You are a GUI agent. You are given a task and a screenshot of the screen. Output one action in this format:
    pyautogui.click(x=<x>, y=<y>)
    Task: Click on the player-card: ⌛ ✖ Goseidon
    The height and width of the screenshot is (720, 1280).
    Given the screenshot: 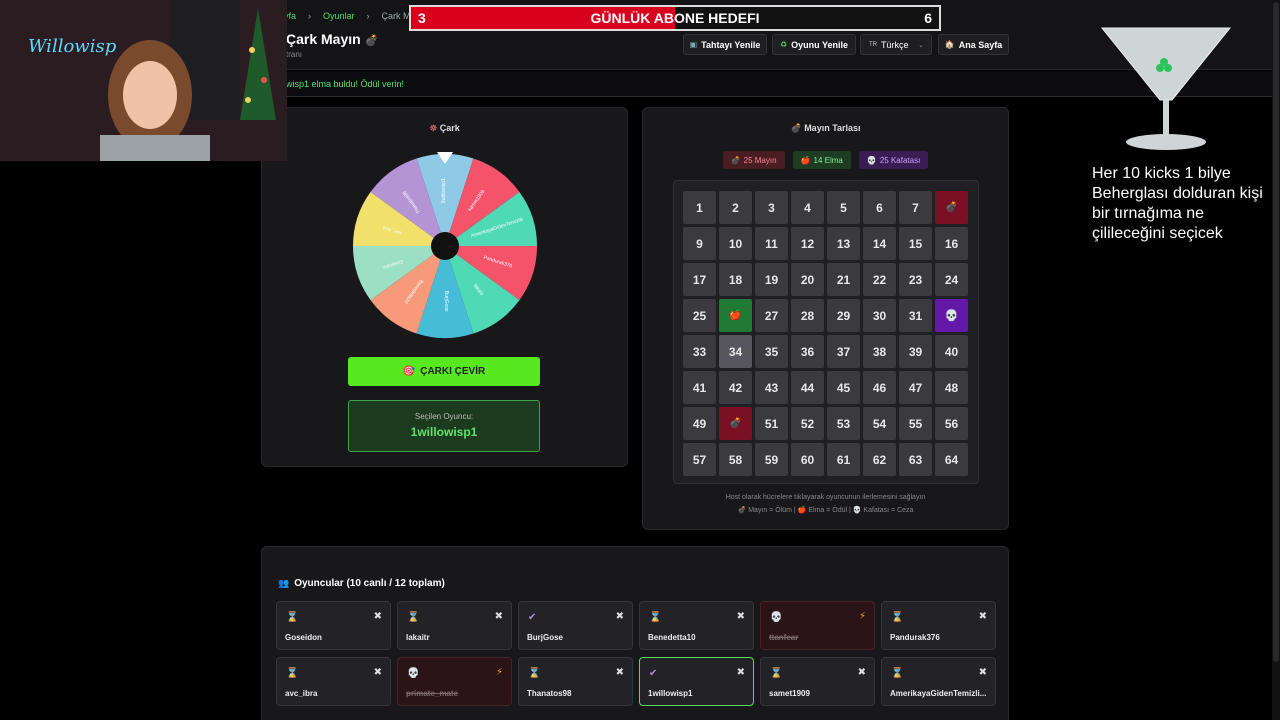 What is the action you would take?
    pyautogui.click(x=333, y=625)
    